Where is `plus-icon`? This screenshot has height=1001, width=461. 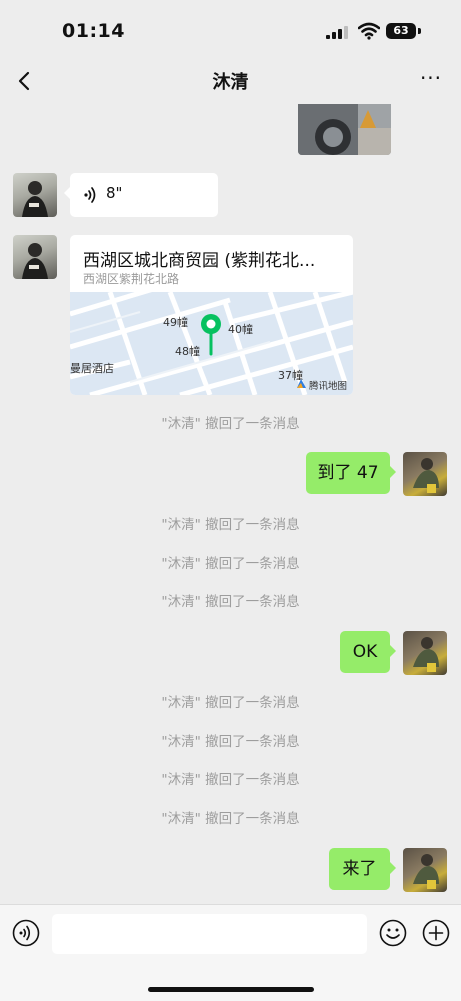 plus-icon is located at coordinates (436, 933).